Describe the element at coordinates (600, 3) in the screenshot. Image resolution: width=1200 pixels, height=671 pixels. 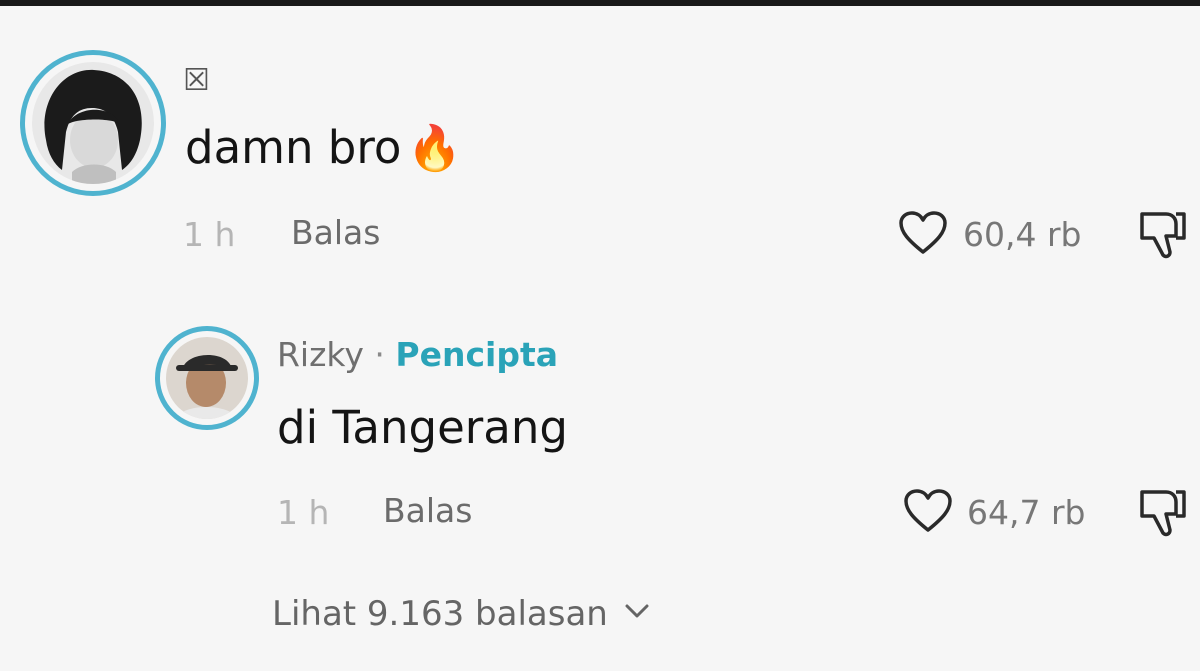
I see `top-edge-bar` at that location.